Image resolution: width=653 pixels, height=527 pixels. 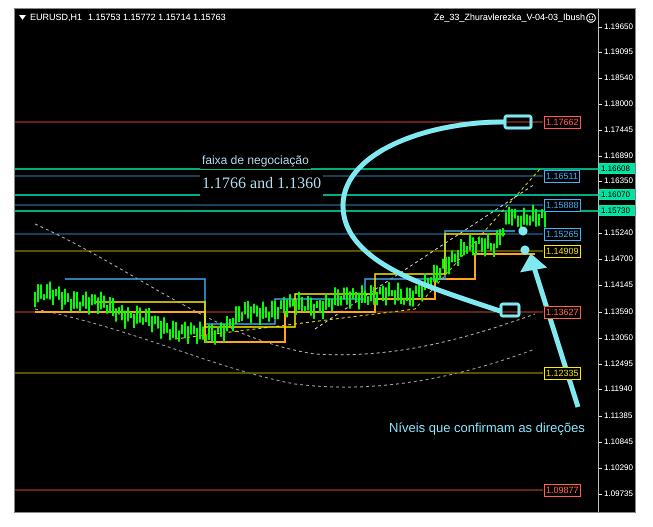 What do you see at coordinates (618, 233) in the screenshot?
I see `price-tick-label: 1.15240` at bounding box center [618, 233].